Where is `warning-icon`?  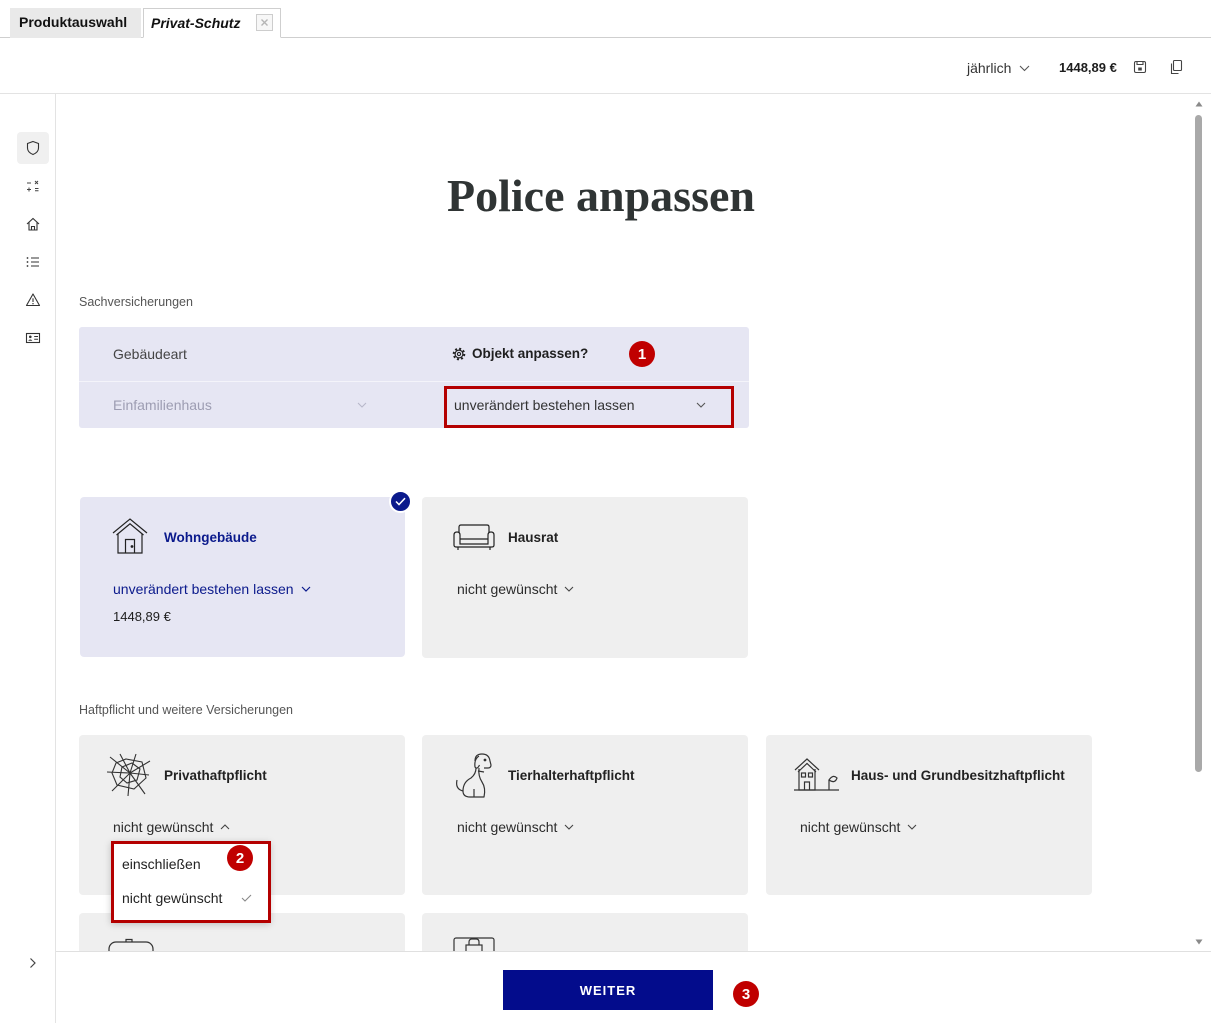 warning-icon is located at coordinates (33, 300).